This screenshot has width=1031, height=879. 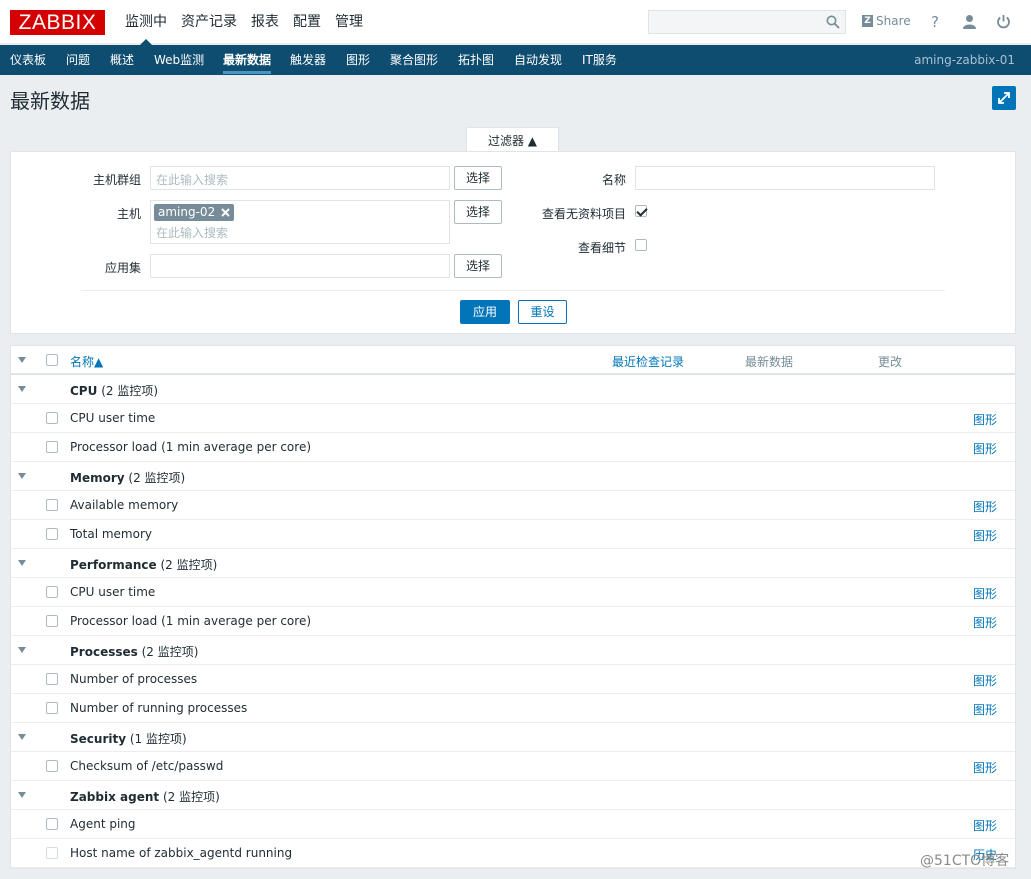 What do you see at coordinates (513, 360) in the screenshot?
I see `table-header: 名称▲ 最近检查记录 最新数据 更改` at bounding box center [513, 360].